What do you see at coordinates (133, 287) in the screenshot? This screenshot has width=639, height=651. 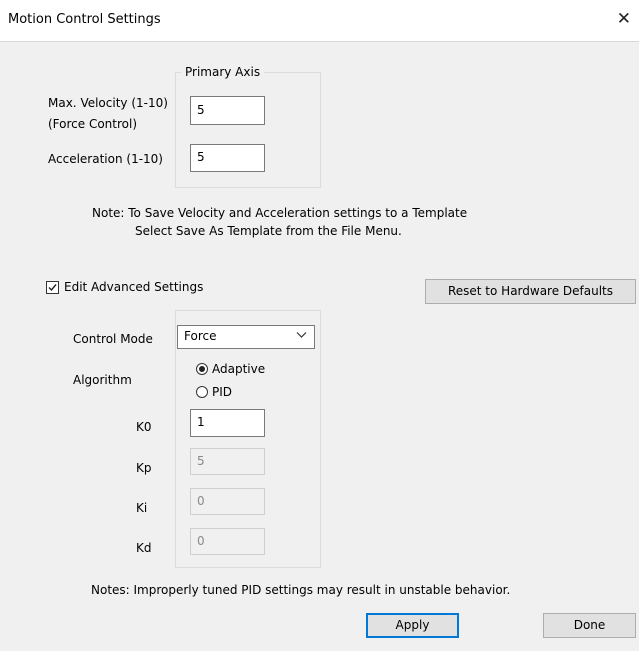 I see `edit-advanced-label: Edit Advanced Settings` at bounding box center [133, 287].